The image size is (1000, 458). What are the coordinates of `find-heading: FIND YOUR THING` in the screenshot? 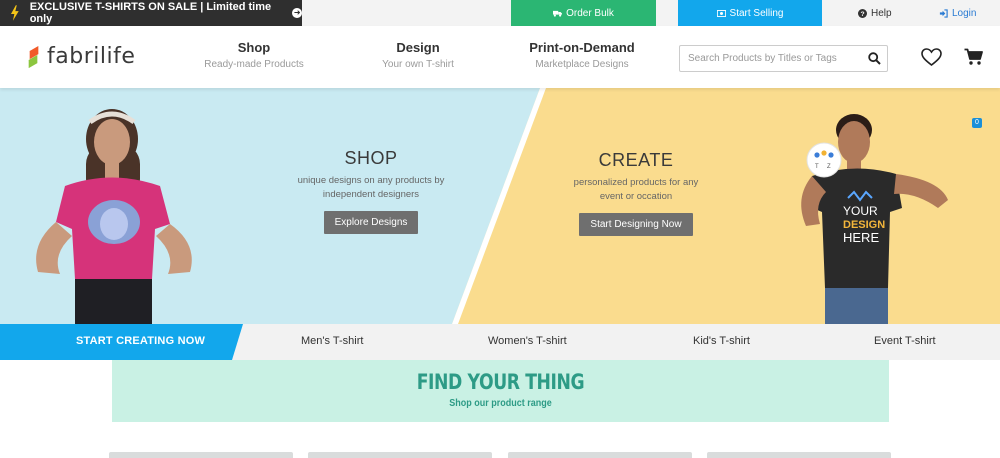 It's located at (500, 382).